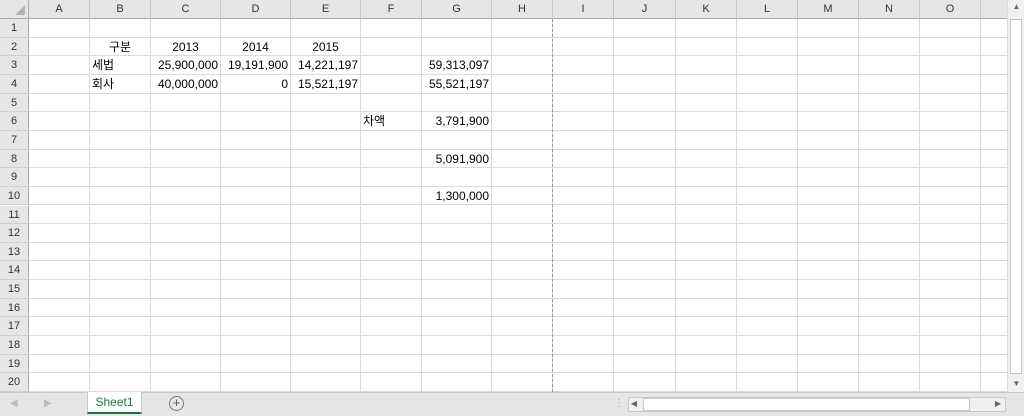 This screenshot has width=1024, height=416. What do you see at coordinates (1016, 383) in the screenshot?
I see `scroll-down-icon: ▼` at bounding box center [1016, 383].